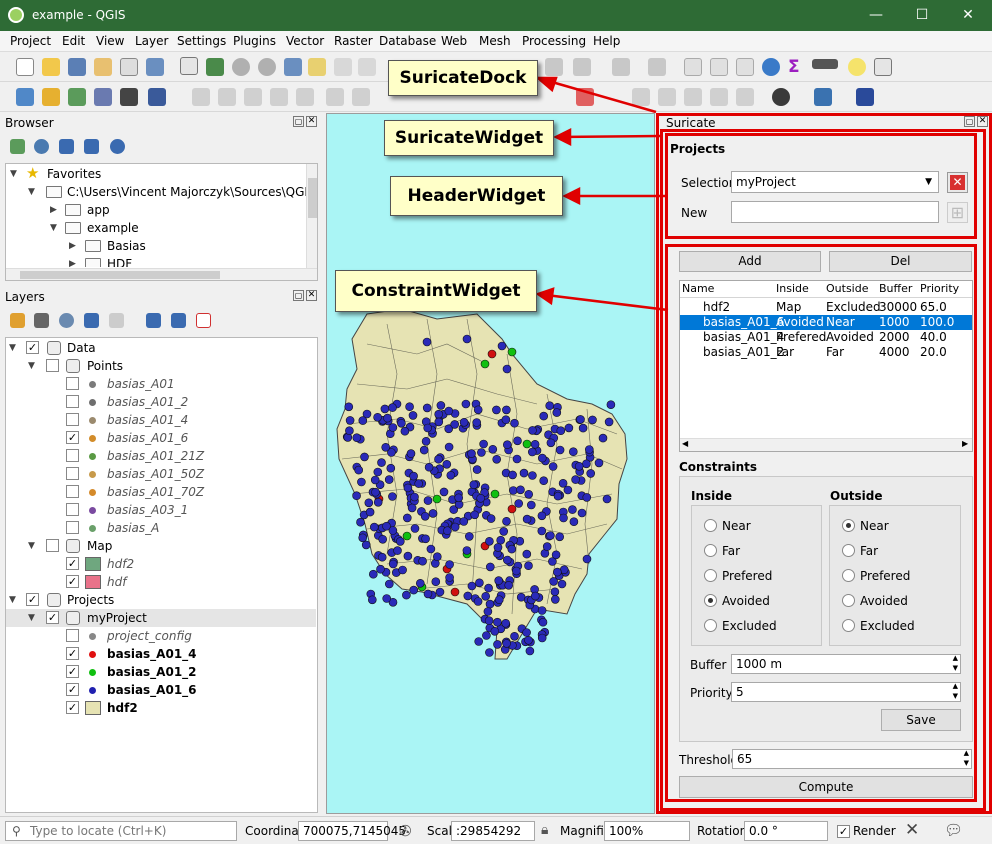 This screenshot has height=844, width=992. Describe the element at coordinates (476, 196) in the screenshot. I see `callout-header-widget: HeaderWidget` at that location.